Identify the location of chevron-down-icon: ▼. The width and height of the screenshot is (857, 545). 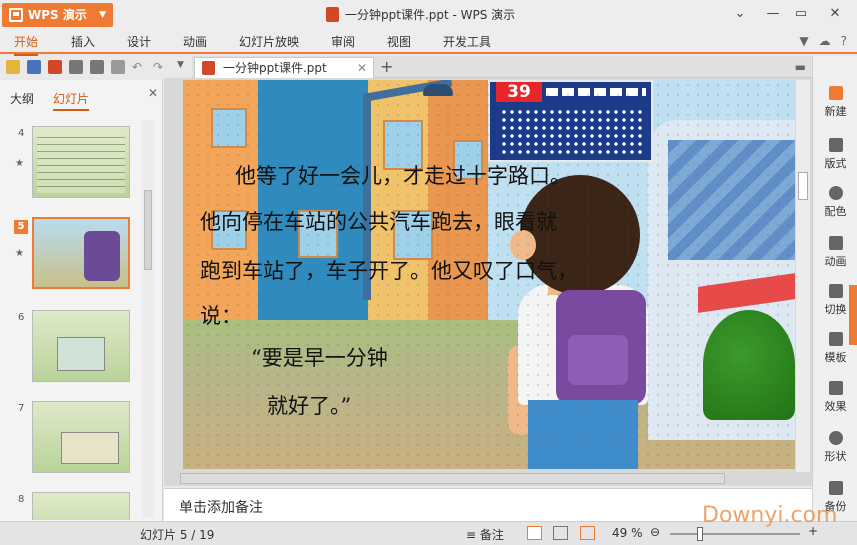
(184, 67).